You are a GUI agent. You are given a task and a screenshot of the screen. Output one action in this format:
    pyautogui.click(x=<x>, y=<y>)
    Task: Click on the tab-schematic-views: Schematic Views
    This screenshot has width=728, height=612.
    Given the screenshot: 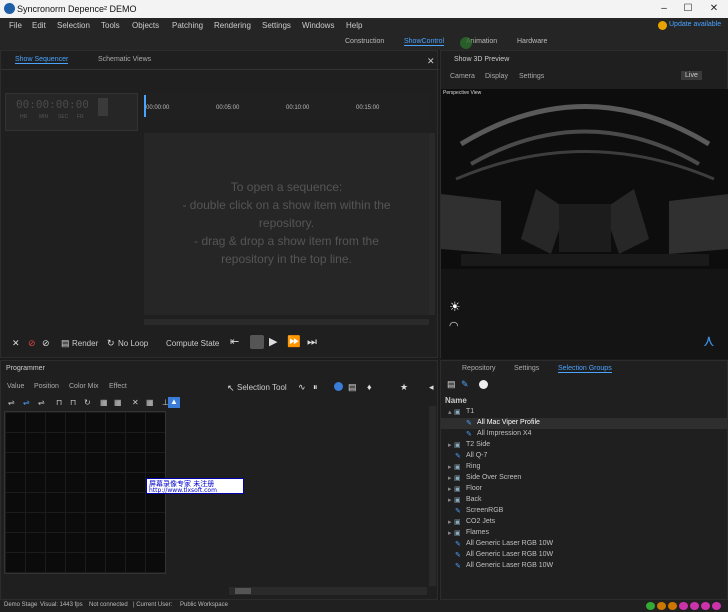 What is the action you would take?
    pyautogui.click(x=124, y=59)
    